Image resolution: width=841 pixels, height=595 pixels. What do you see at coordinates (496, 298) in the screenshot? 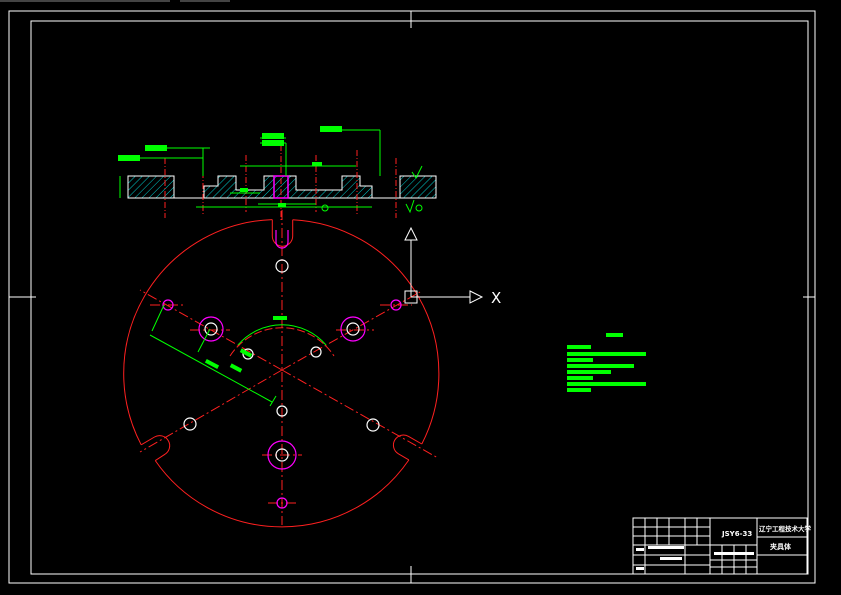
I see `ucs-x-label: X` at bounding box center [496, 298].